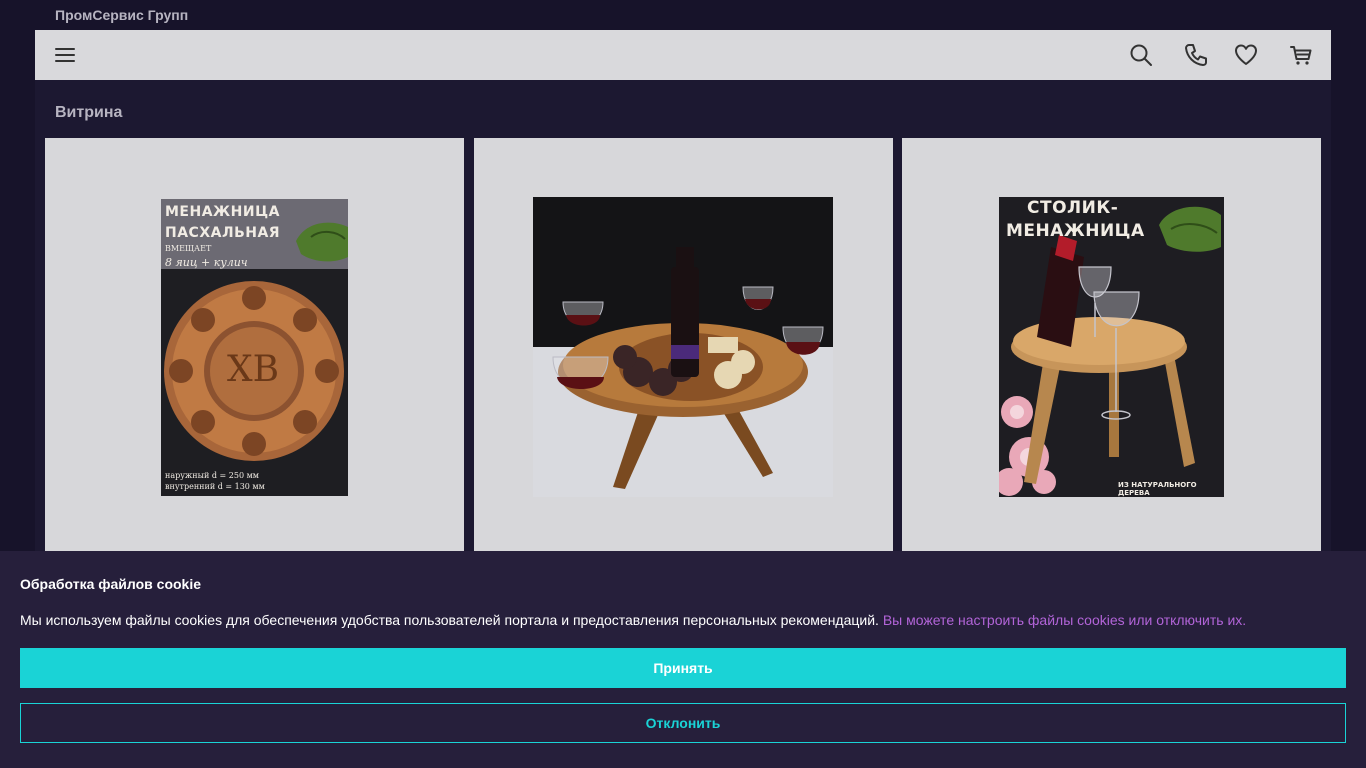  Describe the element at coordinates (212, 475) in the screenshot. I see `poster-outer-diameter: наружный d = 250 мм` at that location.